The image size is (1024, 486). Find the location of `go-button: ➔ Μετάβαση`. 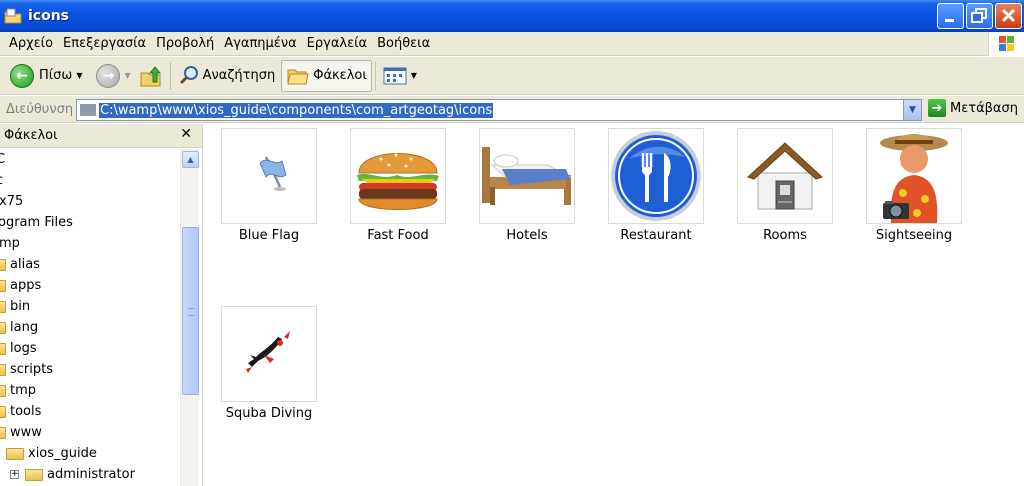

go-button: ➔ Μετάβαση is located at coordinates (973, 108).